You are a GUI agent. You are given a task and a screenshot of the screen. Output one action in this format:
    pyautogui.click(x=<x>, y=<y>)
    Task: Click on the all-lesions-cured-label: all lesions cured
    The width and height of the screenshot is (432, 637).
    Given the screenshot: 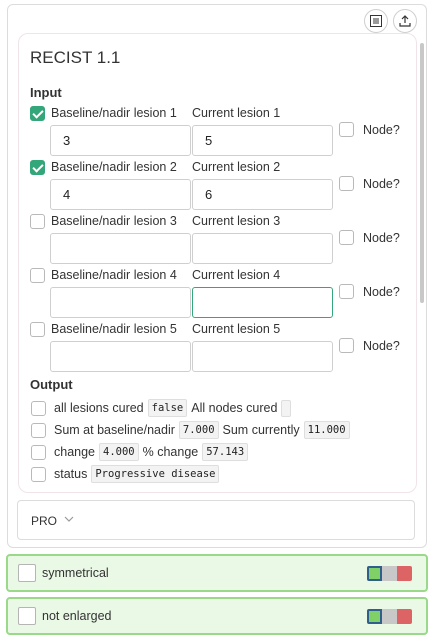 What is the action you would take?
    pyautogui.click(x=99, y=408)
    